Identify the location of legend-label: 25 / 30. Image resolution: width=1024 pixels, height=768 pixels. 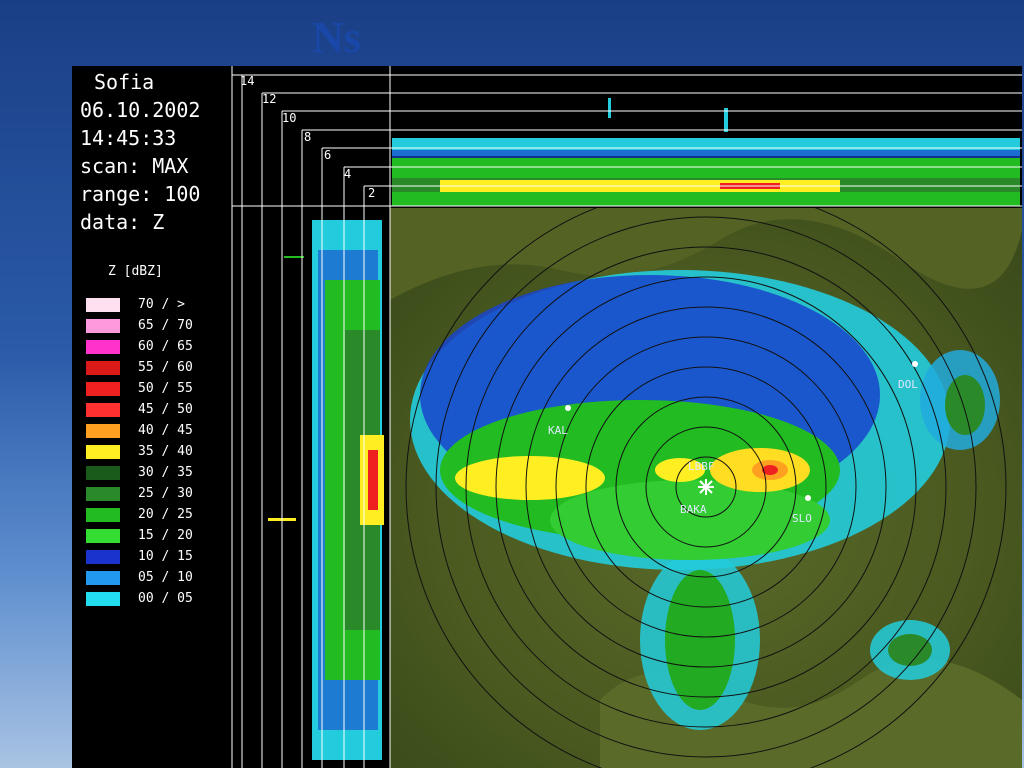
(165, 493).